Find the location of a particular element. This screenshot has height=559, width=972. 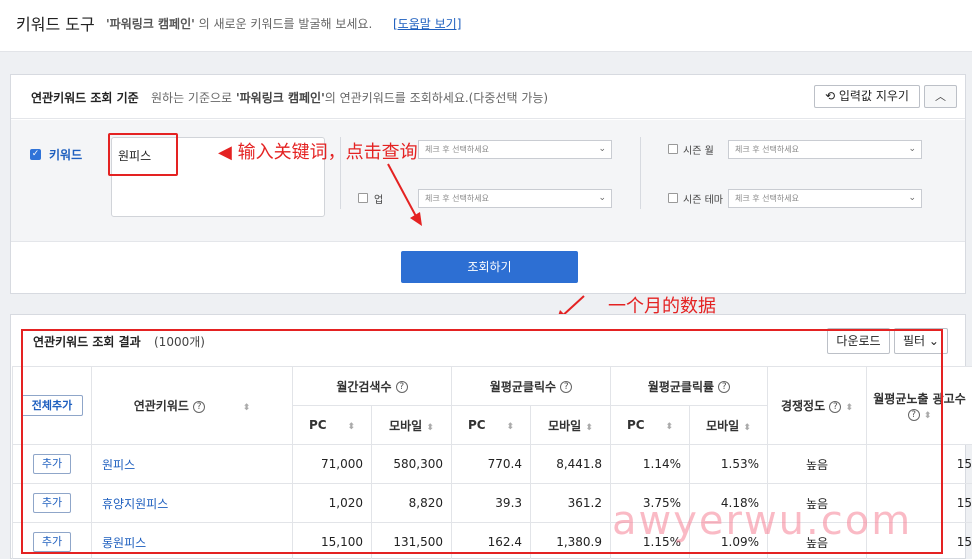

criteria-desc-after: 의 연관키워드를 조회하세요.(다중선택 가능) is located at coordinates (436, 98).